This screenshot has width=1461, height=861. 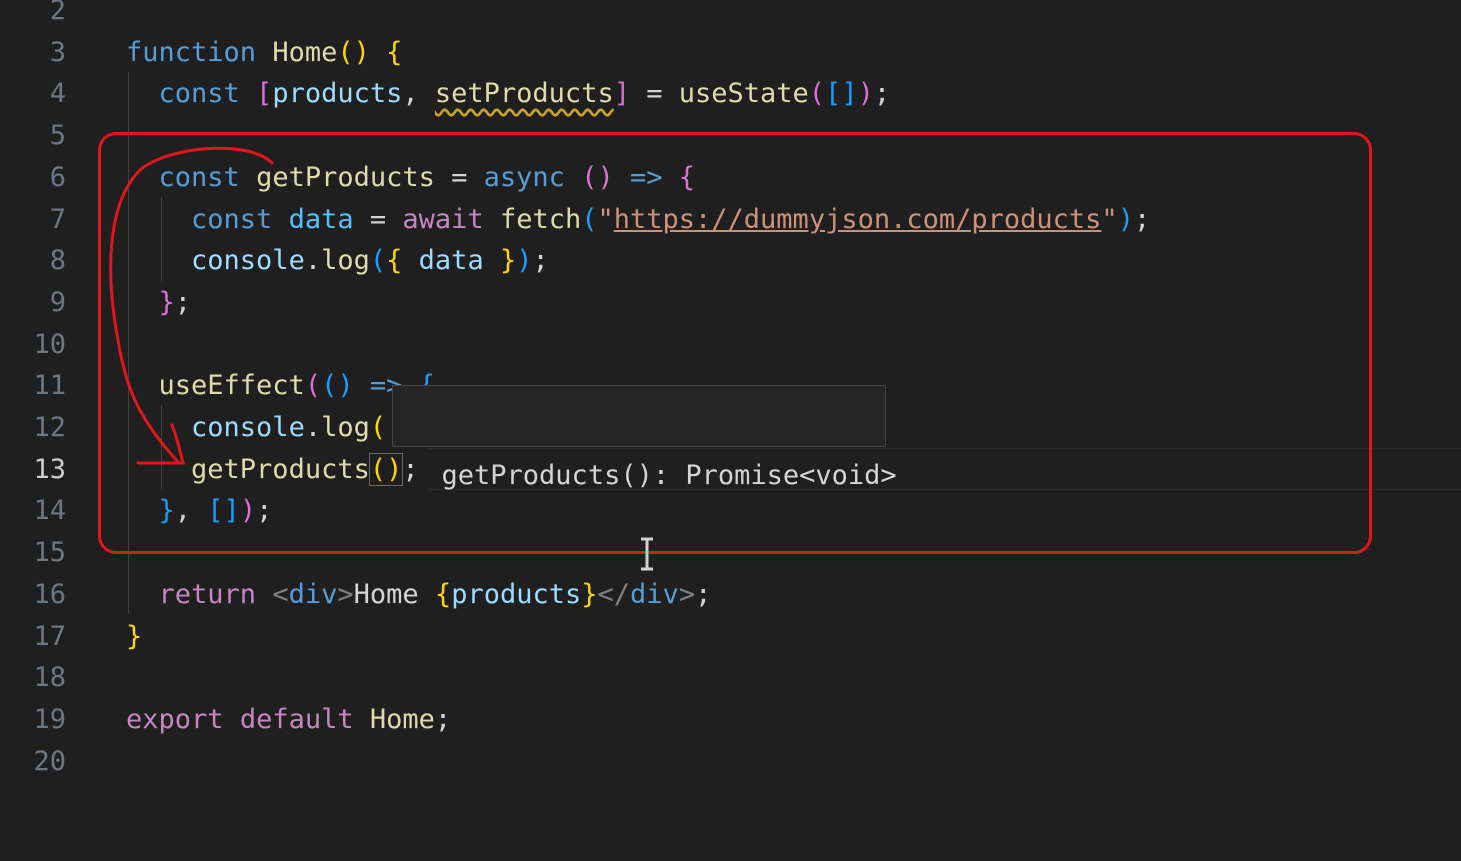 I want to click on annotation-arrow-curve, so click(x=191, y=305).